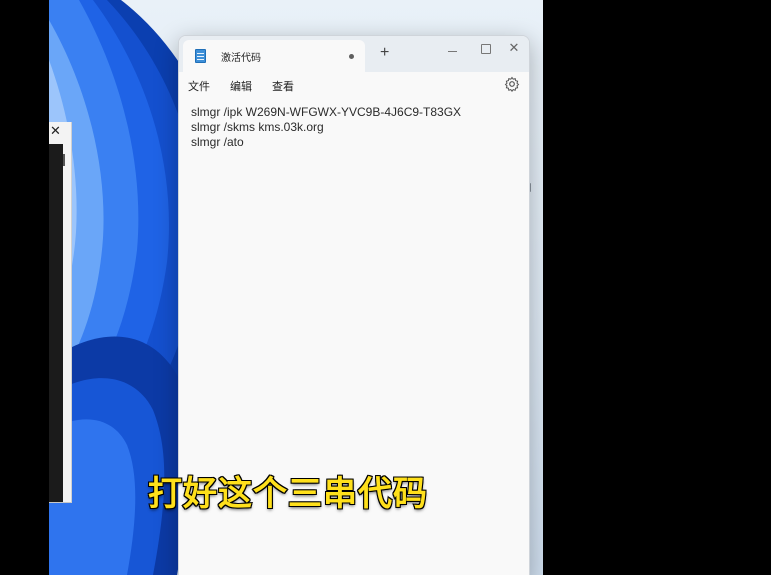 This screenshot has width=771, height=575. I want to click on background-dialog-panel, so click(56, 323).